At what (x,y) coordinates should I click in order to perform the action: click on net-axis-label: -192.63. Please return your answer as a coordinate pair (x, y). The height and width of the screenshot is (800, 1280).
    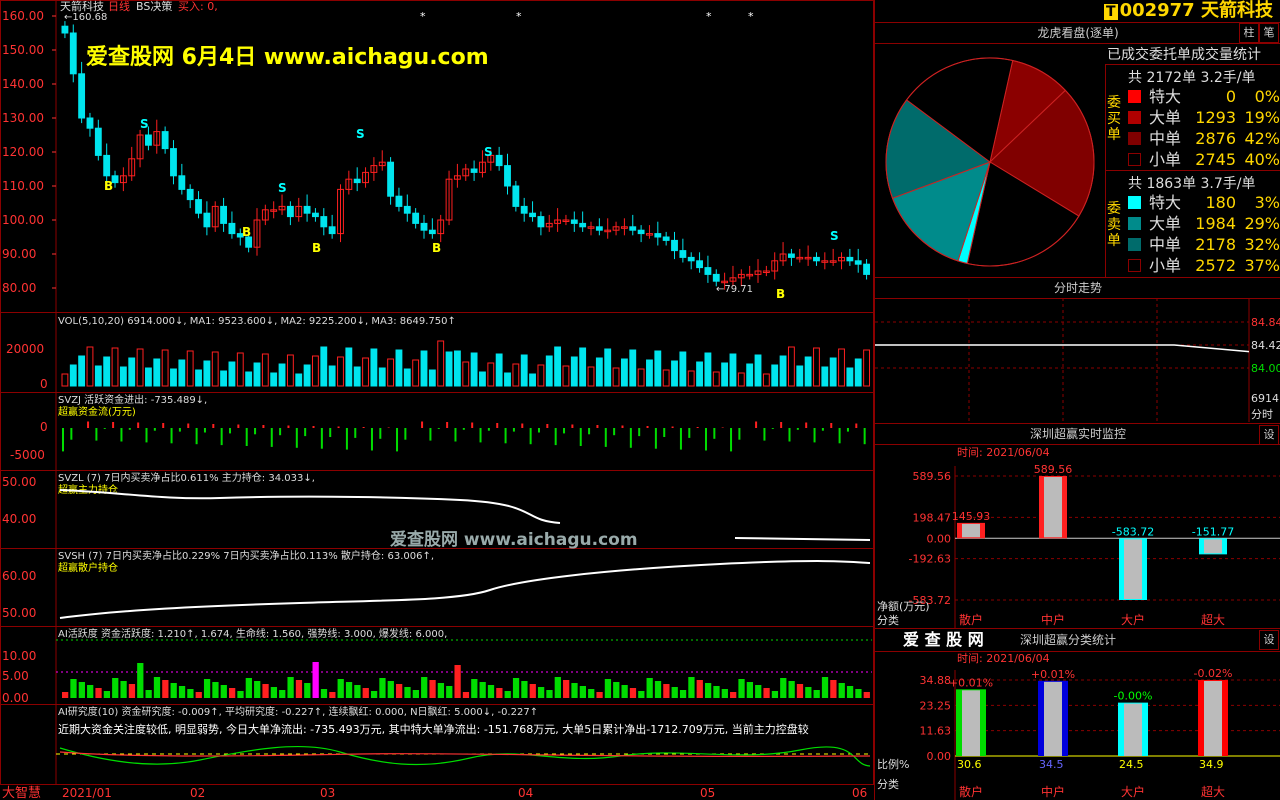
    Looking at the image, I should click on (930, 559).